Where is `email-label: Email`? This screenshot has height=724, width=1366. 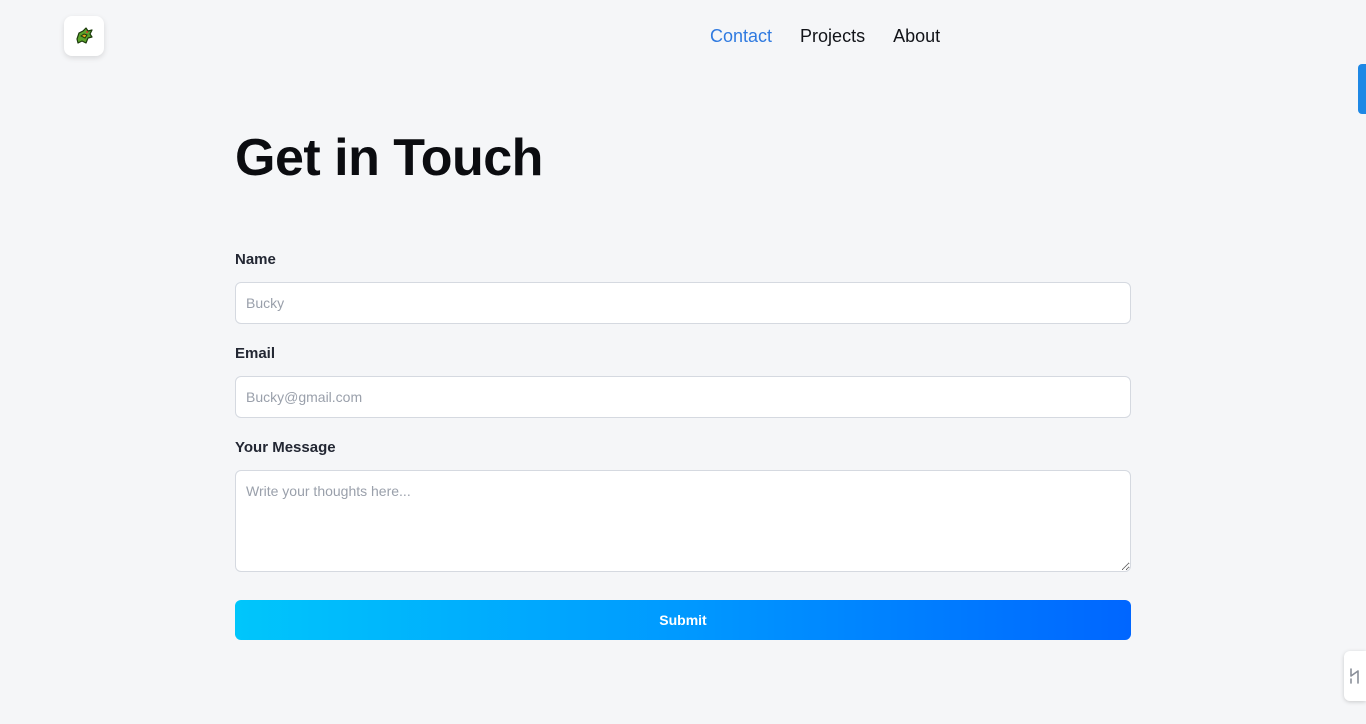
email-label: Email is located at coordinates (255, 353).